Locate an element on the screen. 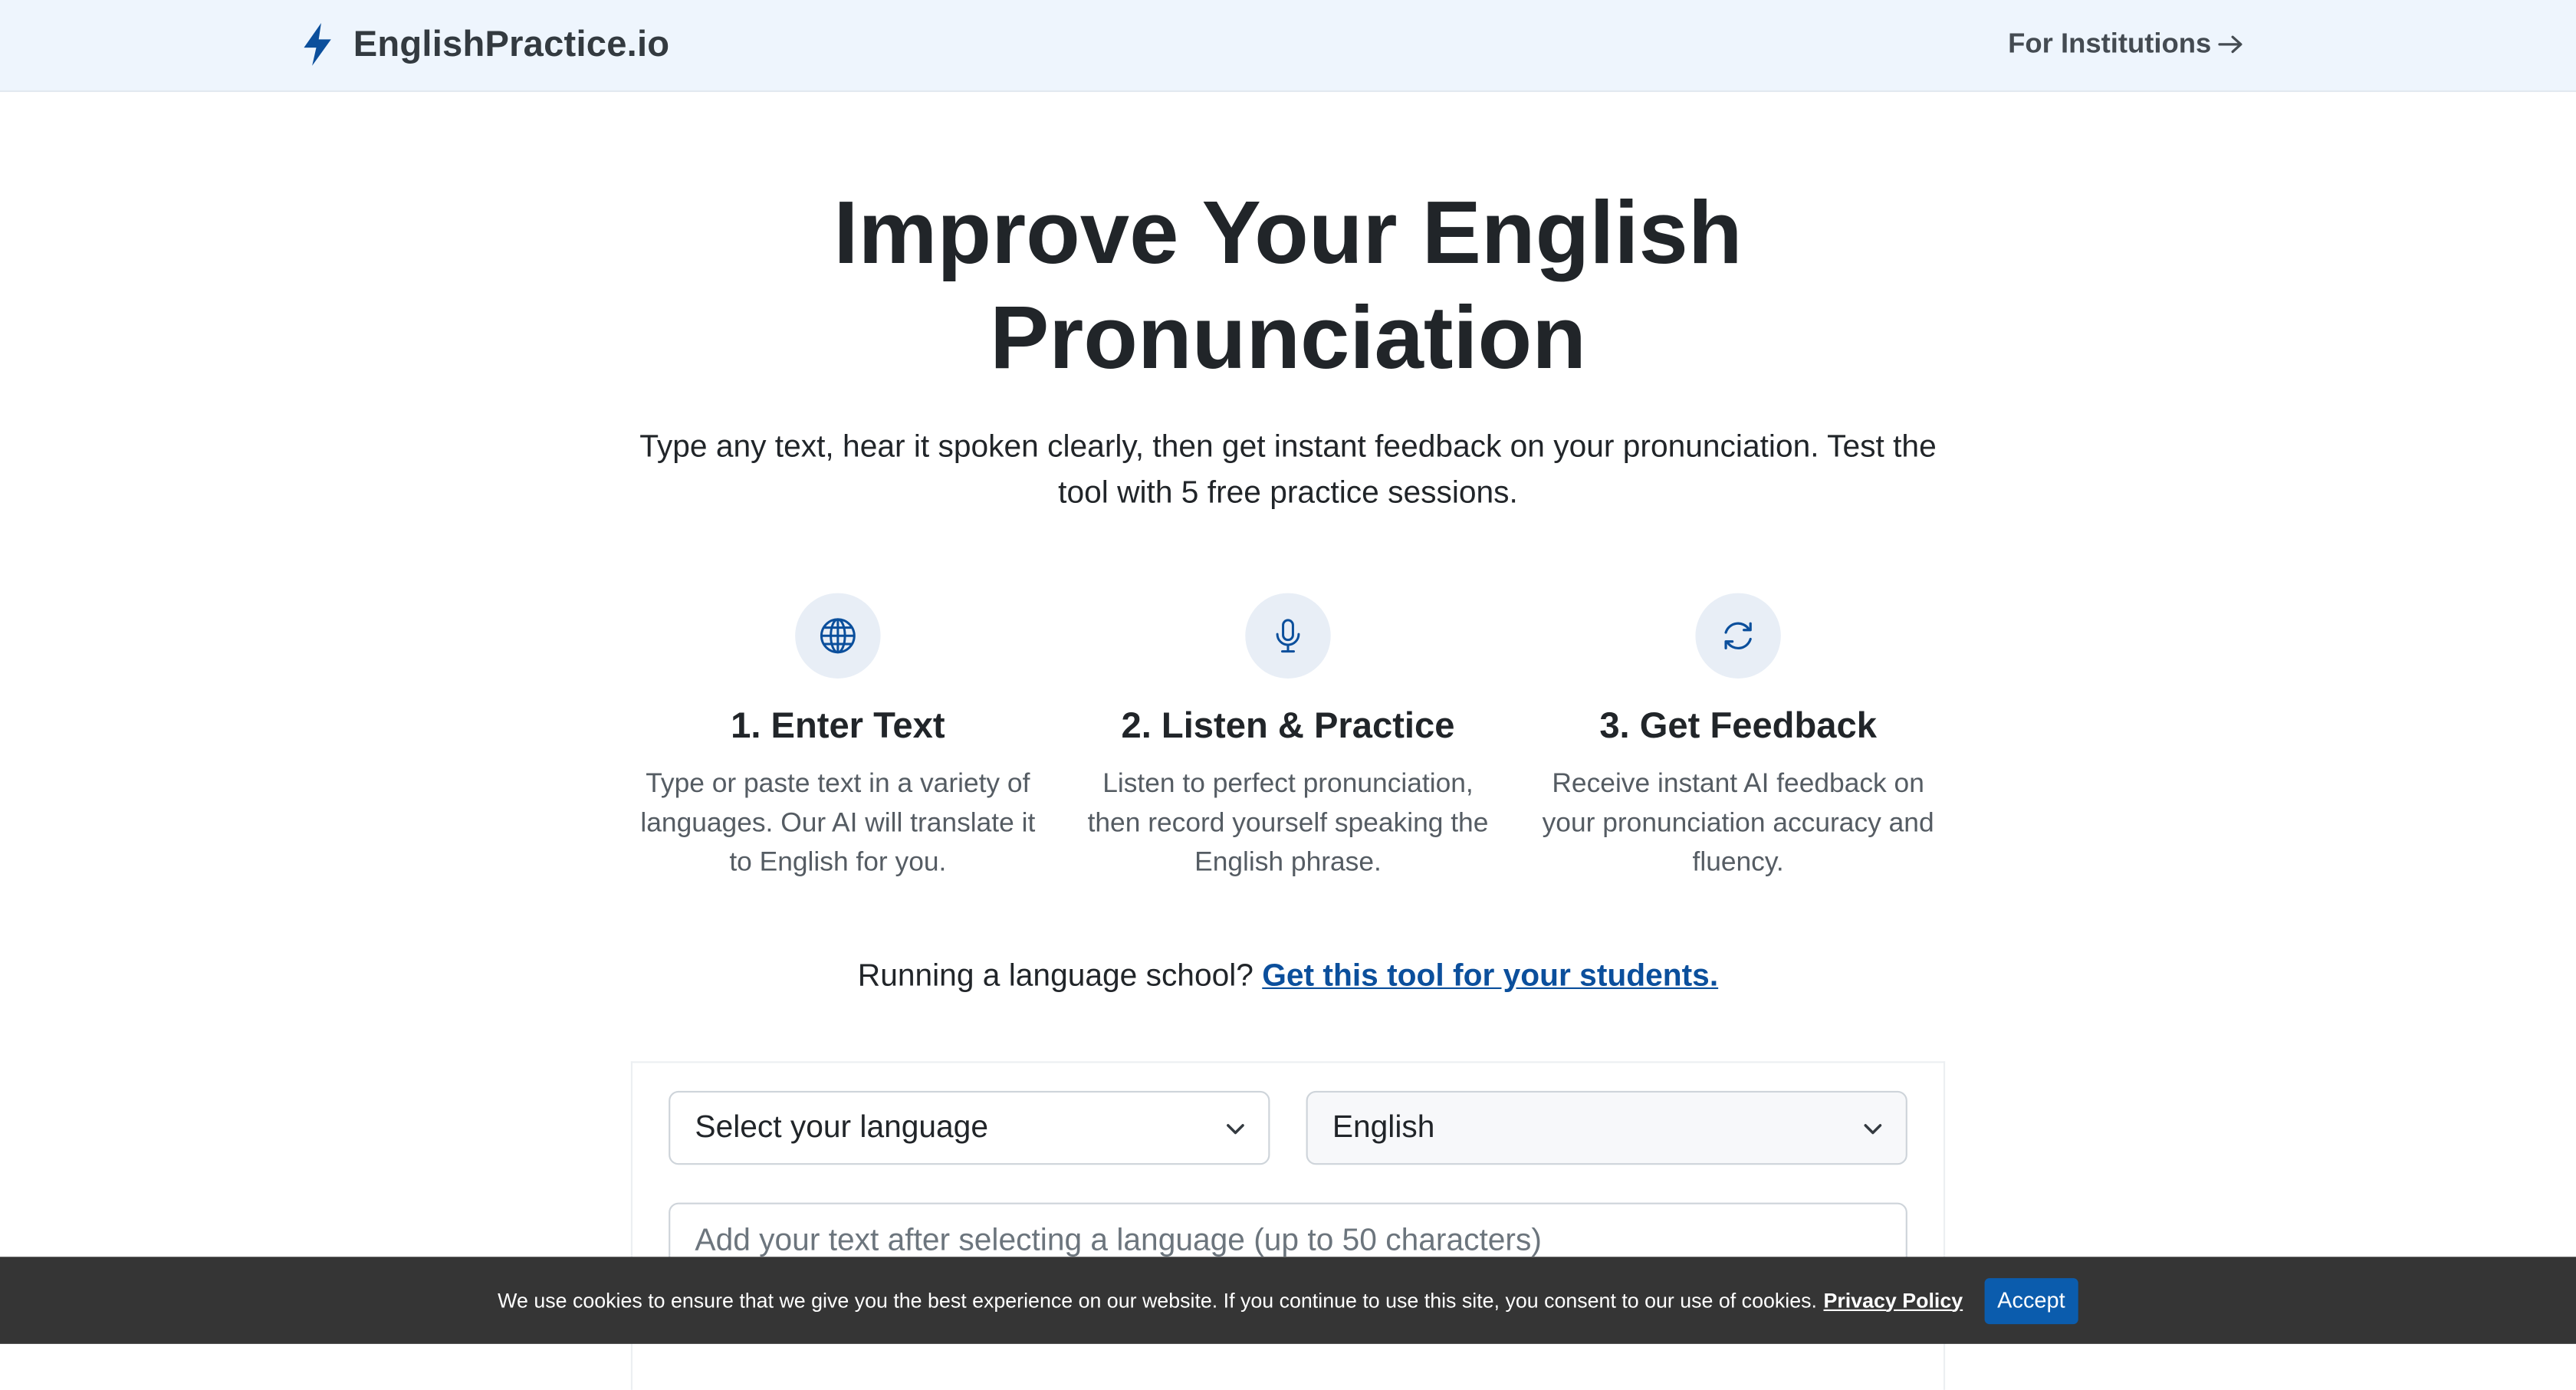 Image resolution: width=2576 pixels, height=1390 pixels. for-institutions-link: For Institutions is located at coordinates (2126, 44).